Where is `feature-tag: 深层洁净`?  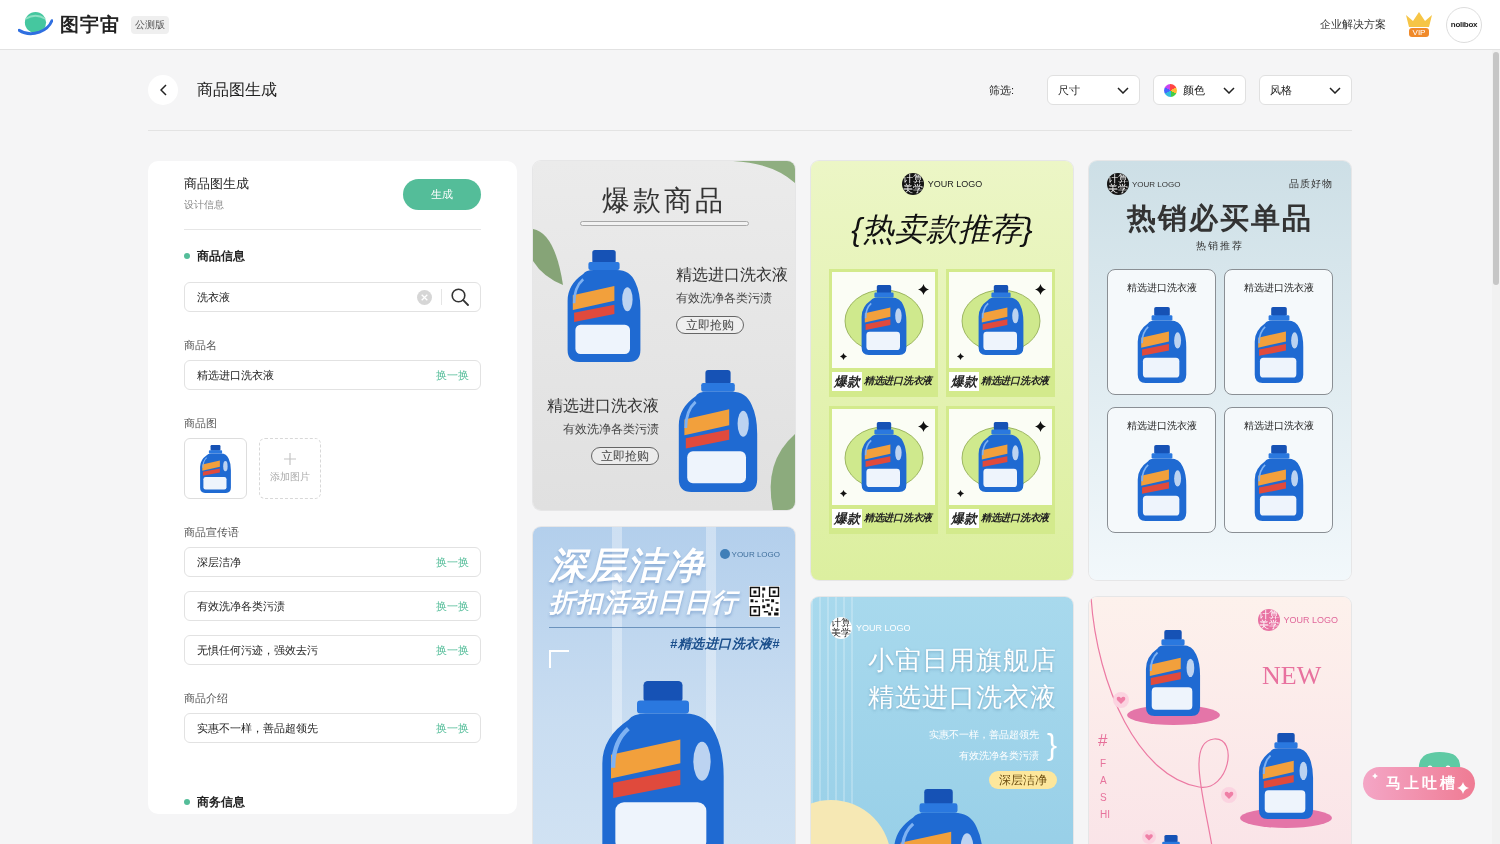
feature-tag: 深层洁净 is located at coordinates (1023, 780).